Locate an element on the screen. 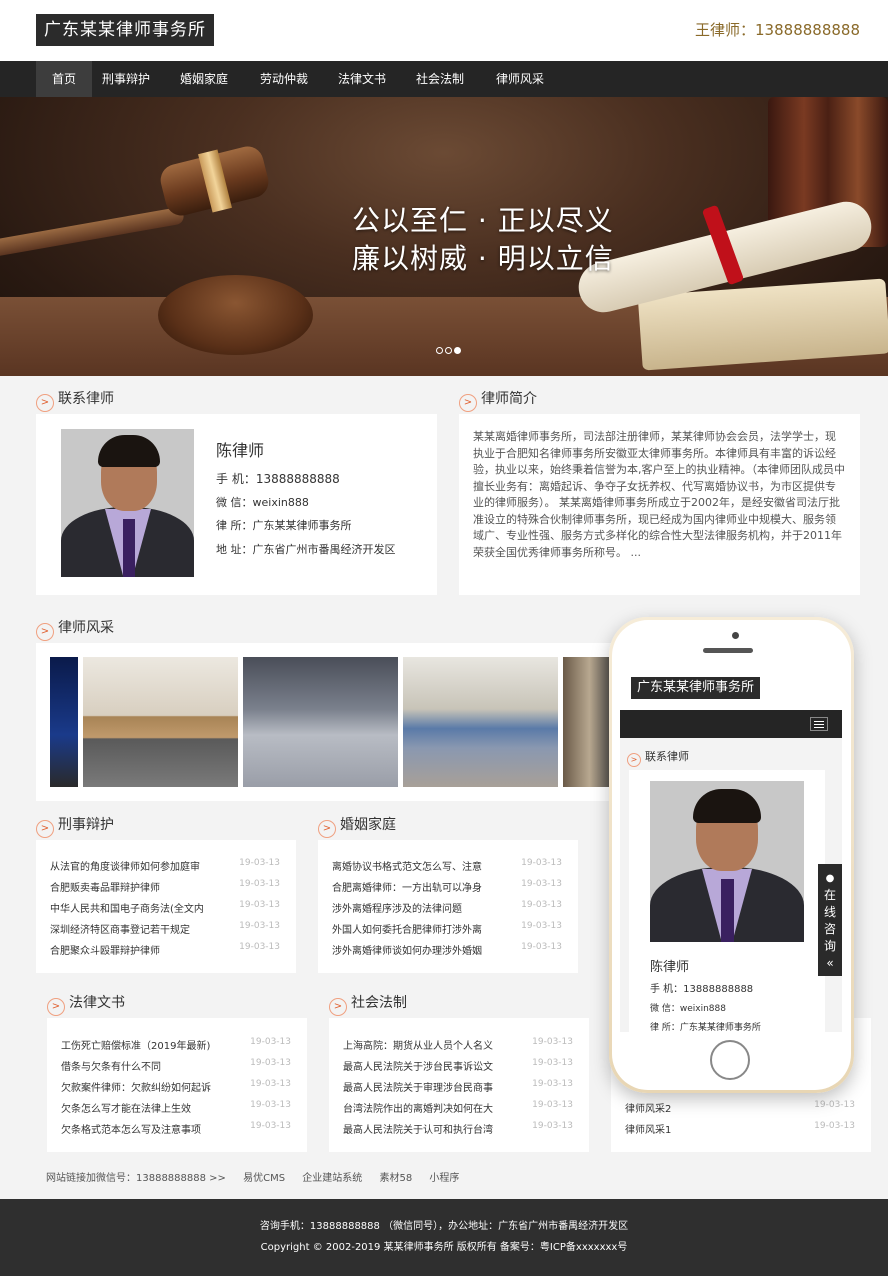  online-consult-button: ● 在线咨询 « is located at coordinates (830, 920).